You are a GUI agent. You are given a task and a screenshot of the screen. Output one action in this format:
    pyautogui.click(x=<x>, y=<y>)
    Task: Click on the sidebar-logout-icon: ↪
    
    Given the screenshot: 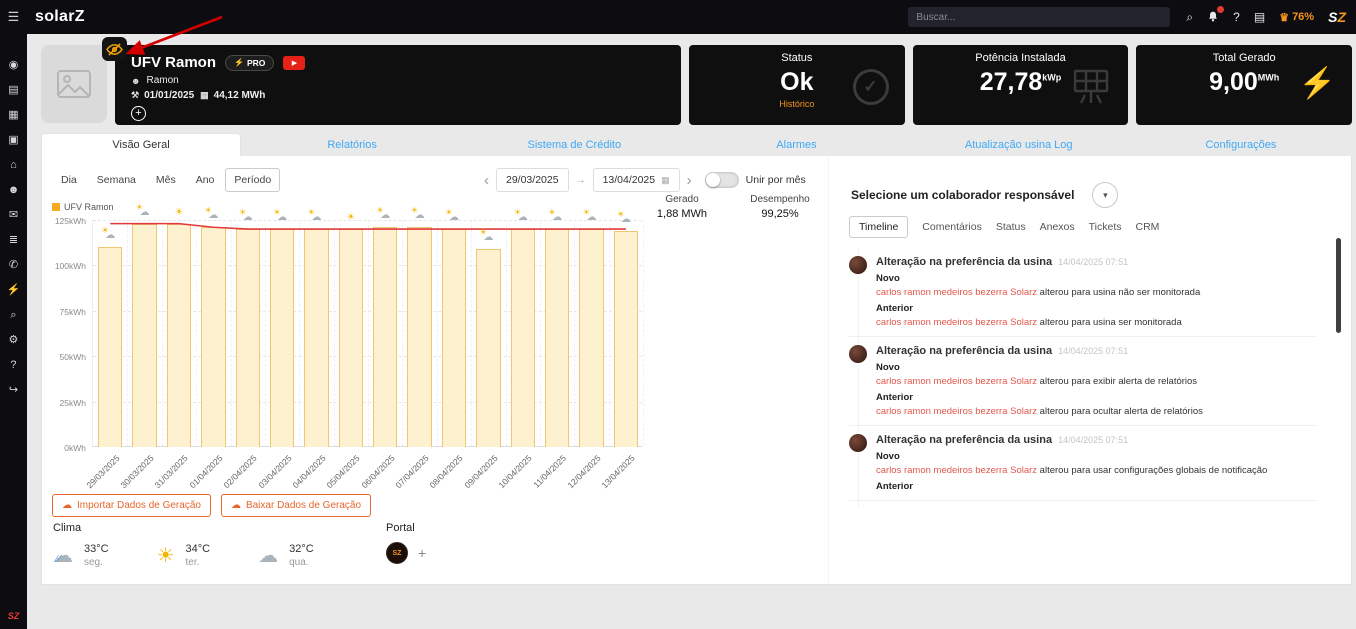 What is the action you would take?
    pyautogui.click(x=13, y=390)
    